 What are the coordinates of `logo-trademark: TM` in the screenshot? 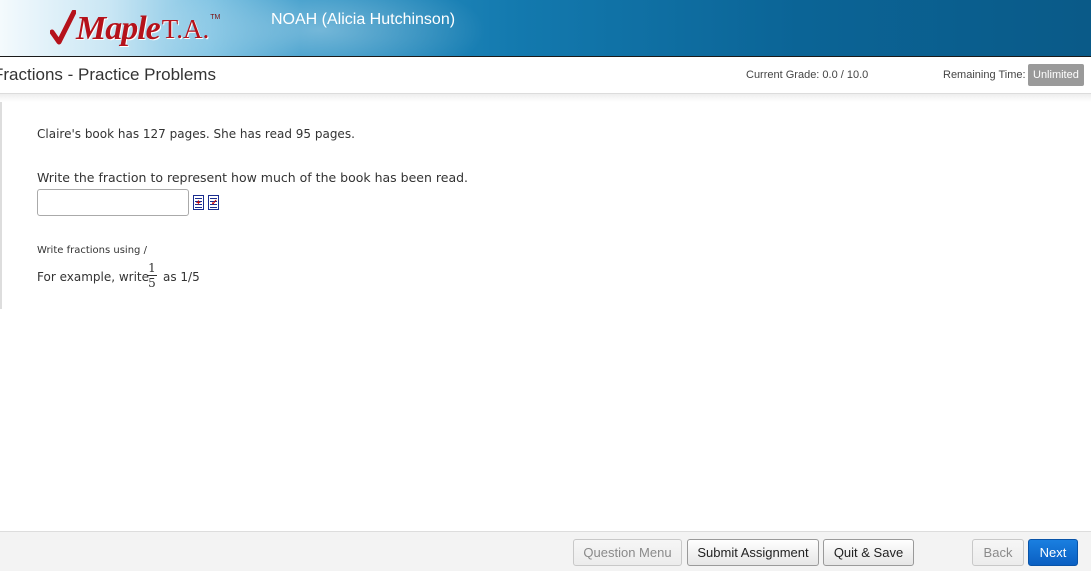 It's located at (215, 17).